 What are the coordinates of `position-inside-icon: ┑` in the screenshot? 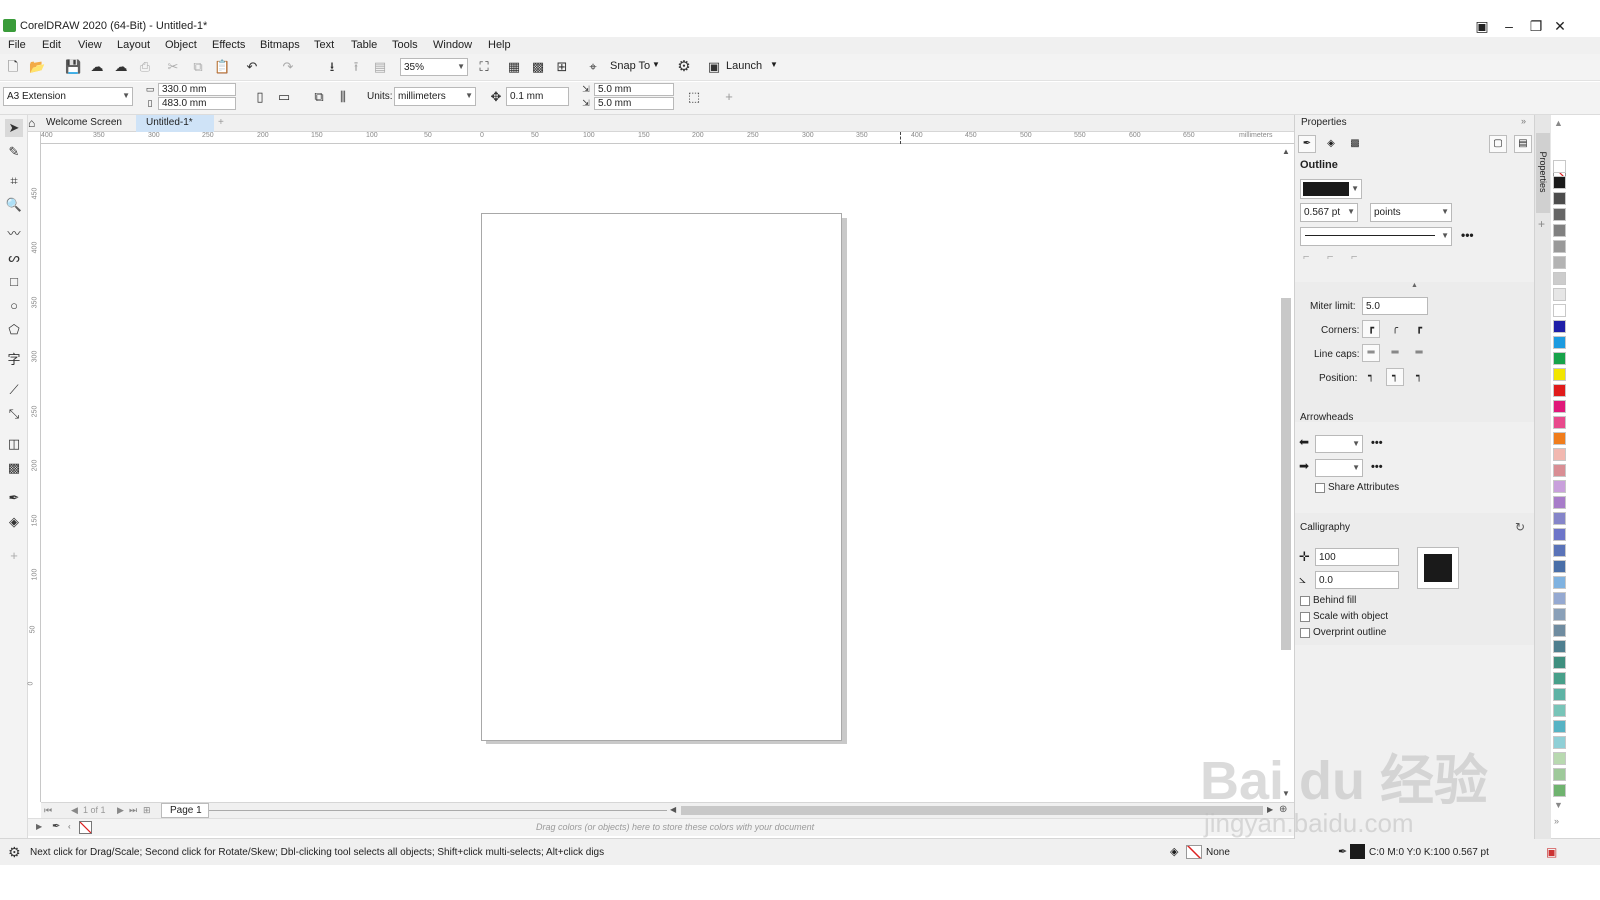 It's located at (1419, 377).